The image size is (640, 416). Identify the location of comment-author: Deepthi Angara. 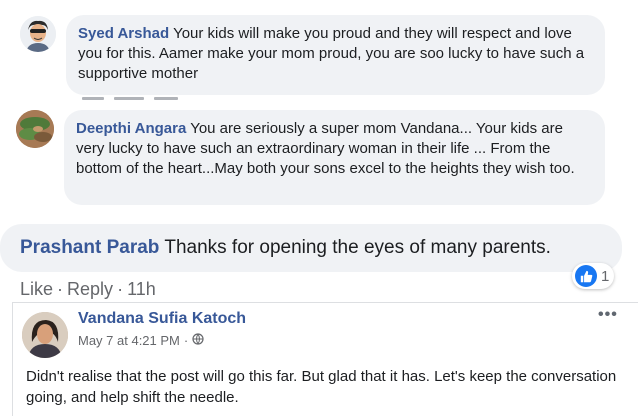
(131, 128).